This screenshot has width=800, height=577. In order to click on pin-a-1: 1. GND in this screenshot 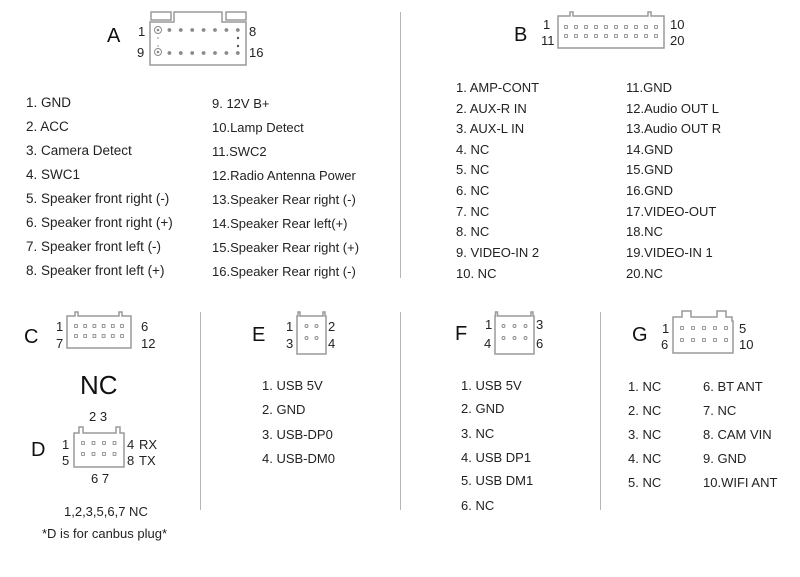, I will do `click(49, 102)`.